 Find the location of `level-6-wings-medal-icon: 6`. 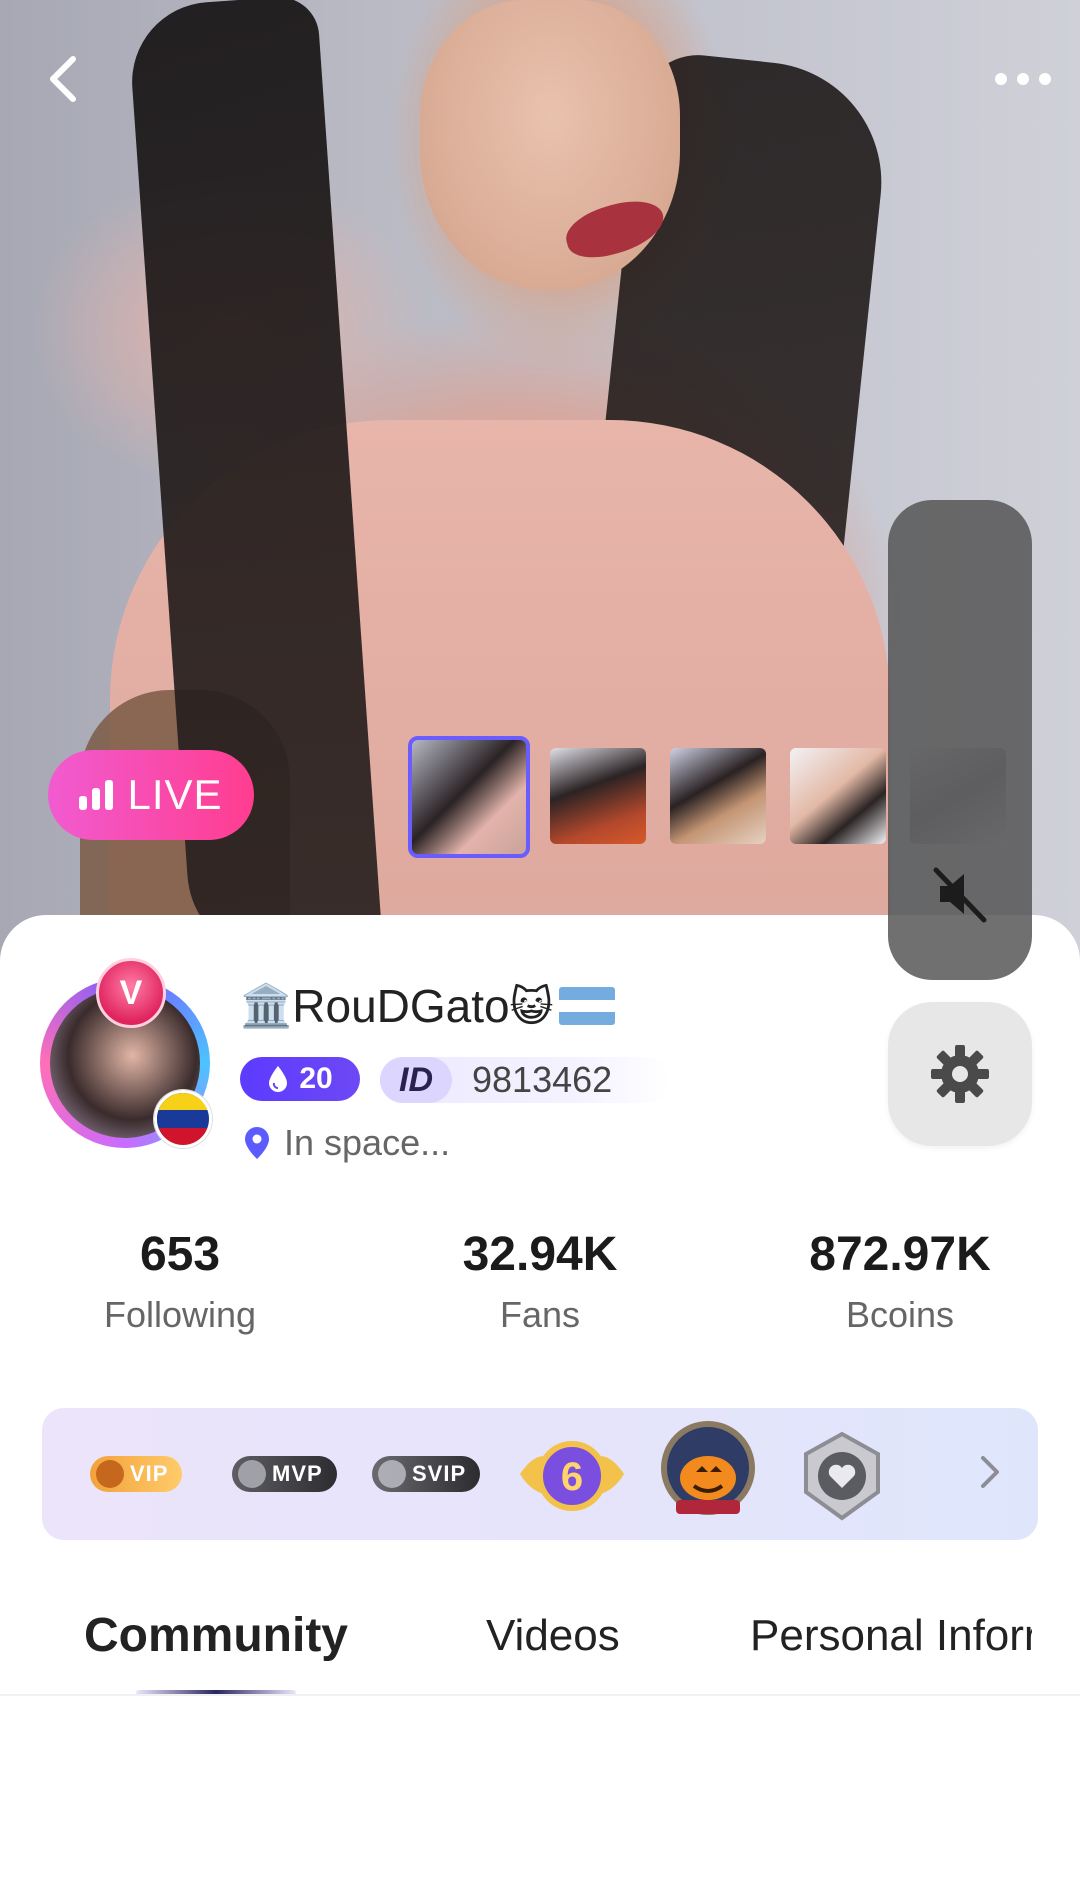

level-6-wings-medal-icon: 6 is located at coordinates (572, 1476).